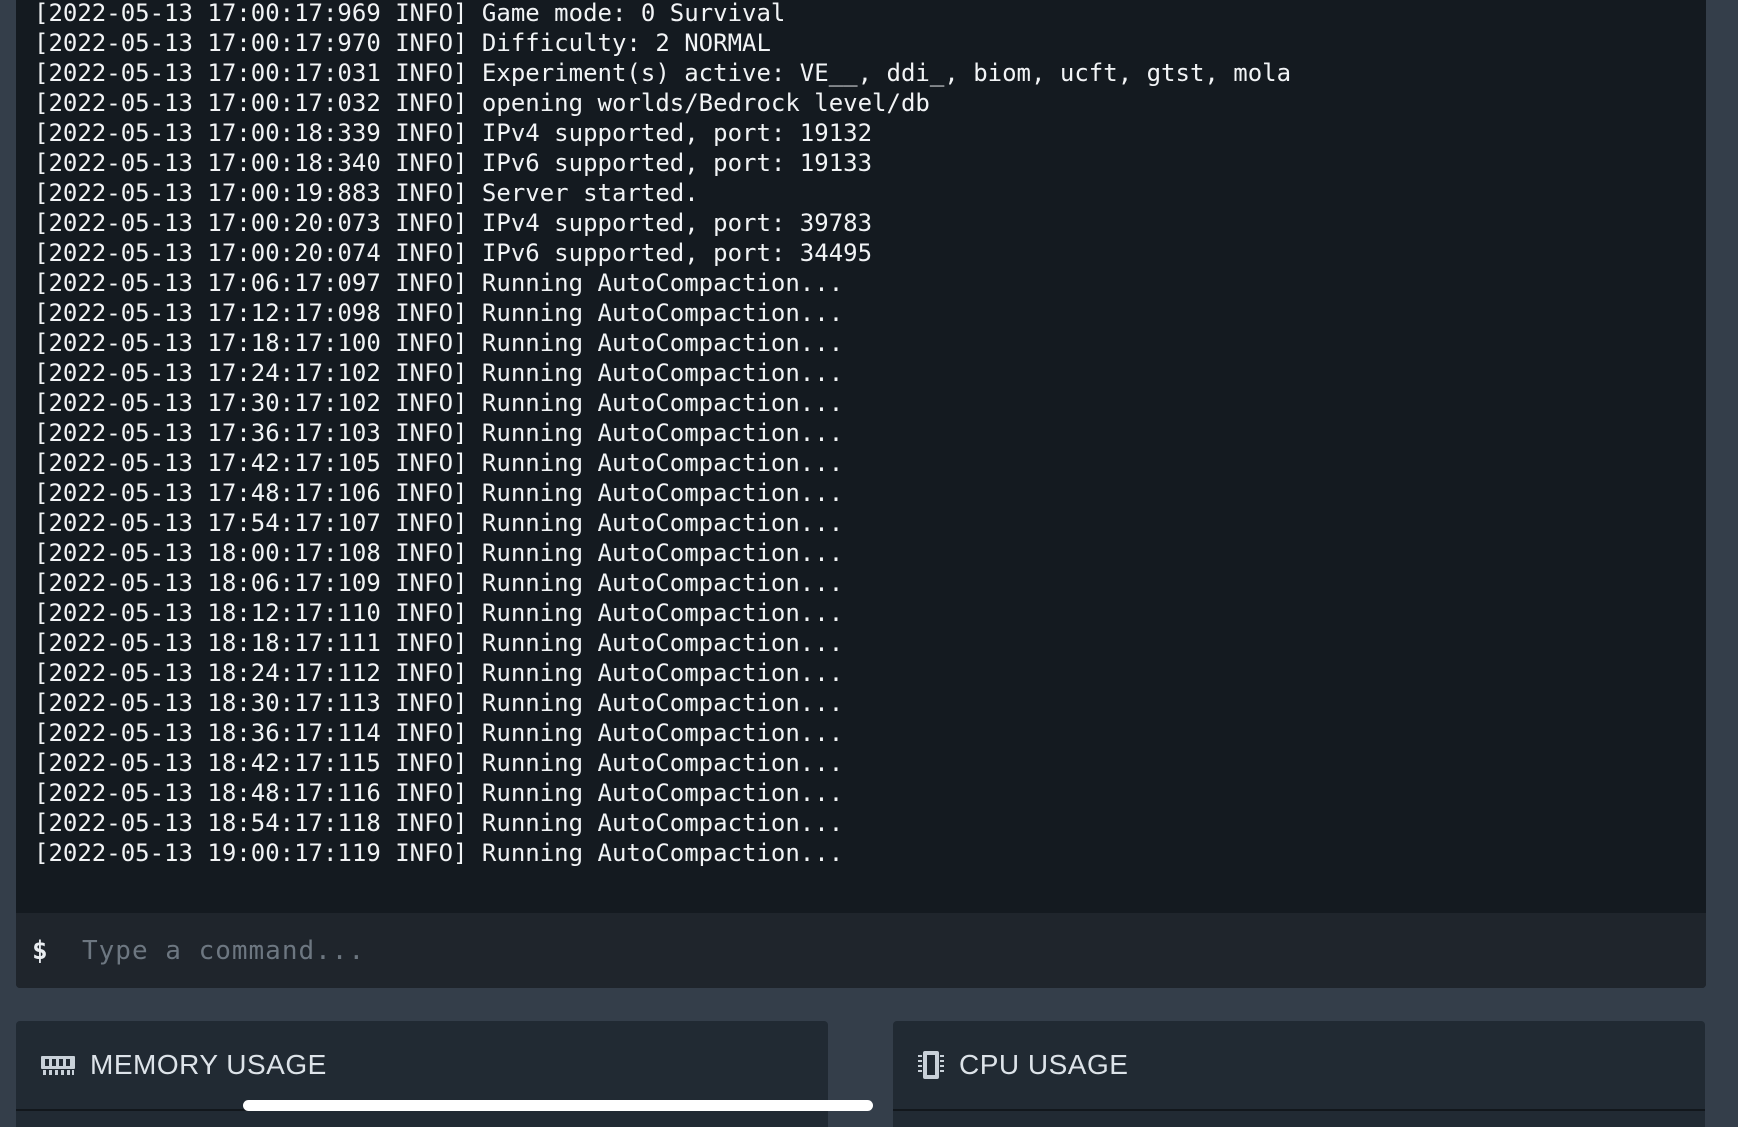 This screenshot has width=1738, height=1127. Describe the element at coordinates (558, 1105) in the screenshot. I see `home-indicator` at that location.